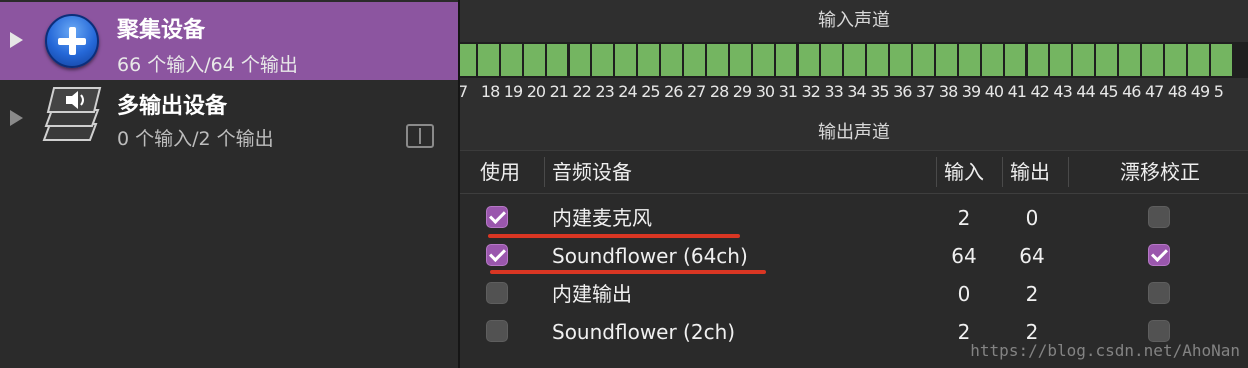  What do you see at coordinates (833, 91) in the screenshot?
I see `channel-number: 33` at bounding box center [833, 91].